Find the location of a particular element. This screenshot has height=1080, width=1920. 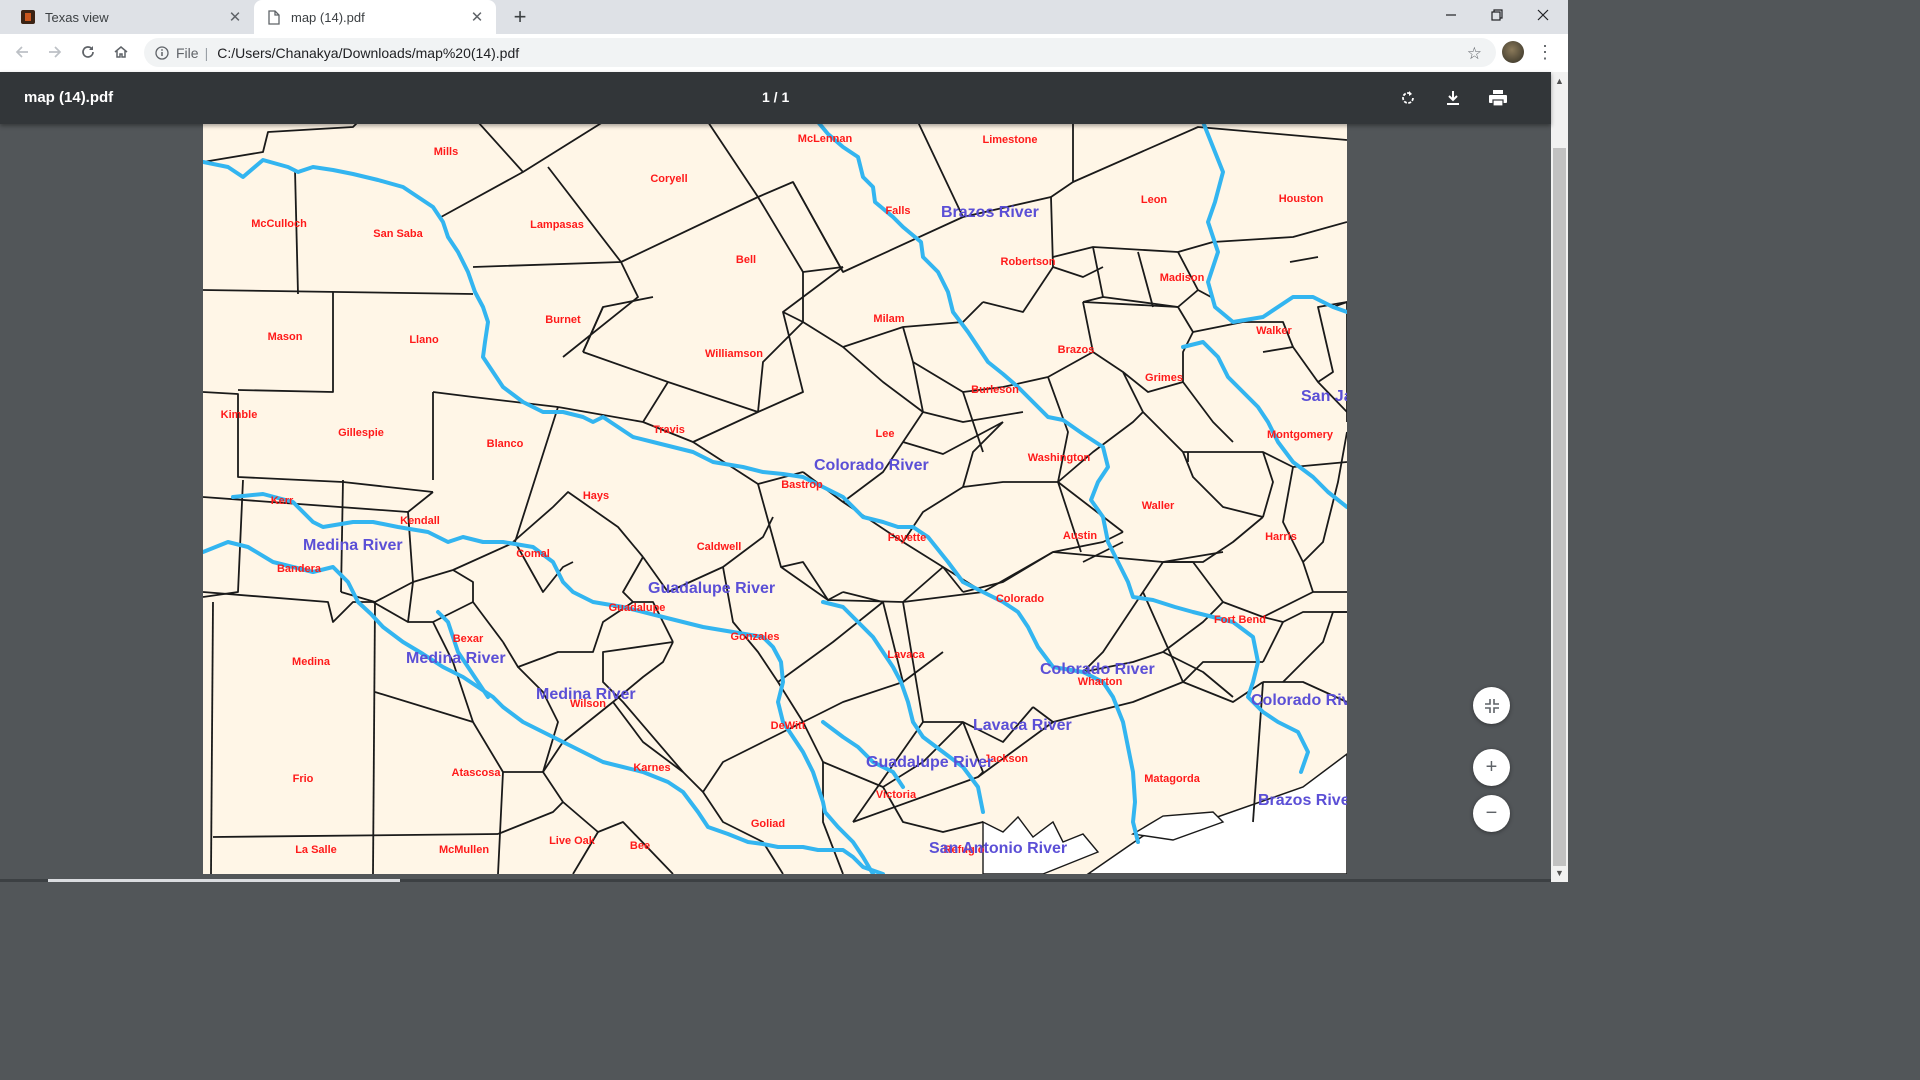

texas-view-favicon-icon is located at coordinates (28, 17).